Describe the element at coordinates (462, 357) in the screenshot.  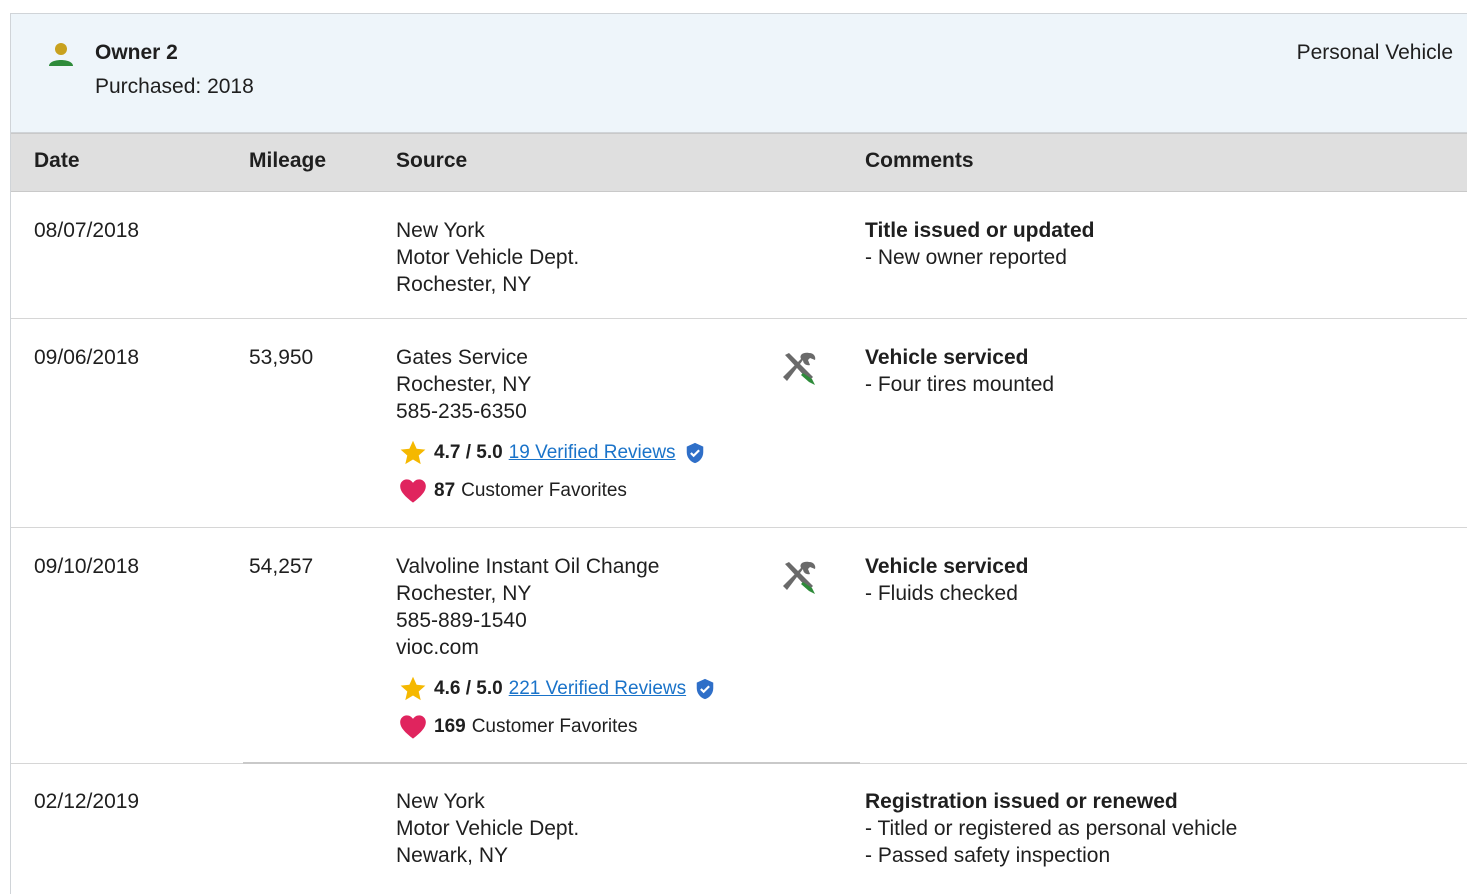
I see `shop-name: Gates Service` at that location.